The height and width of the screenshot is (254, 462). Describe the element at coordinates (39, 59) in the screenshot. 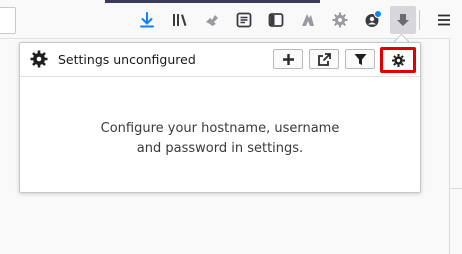

I see `gear-icon` at that location.